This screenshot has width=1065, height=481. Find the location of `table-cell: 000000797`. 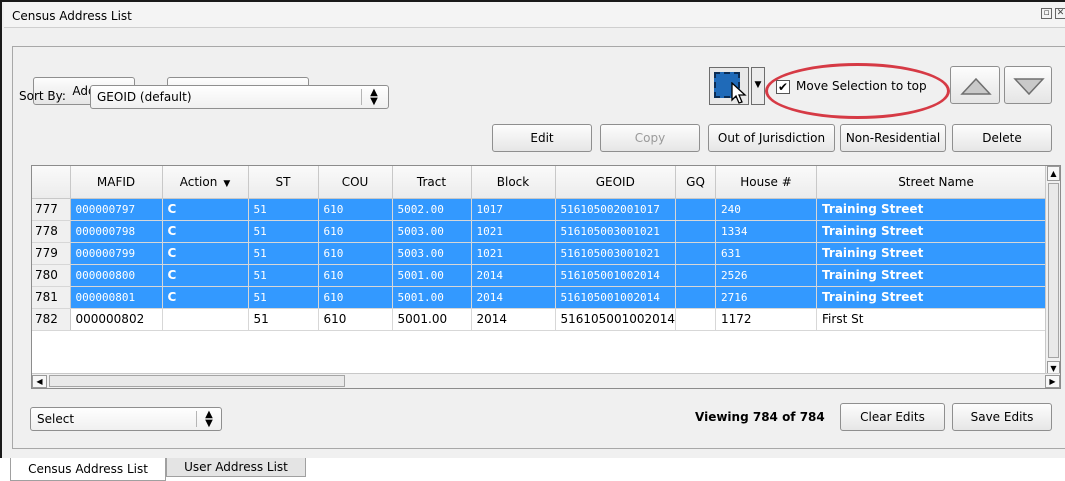

table-cell: 000000797 is located at coordinates (116, 209).